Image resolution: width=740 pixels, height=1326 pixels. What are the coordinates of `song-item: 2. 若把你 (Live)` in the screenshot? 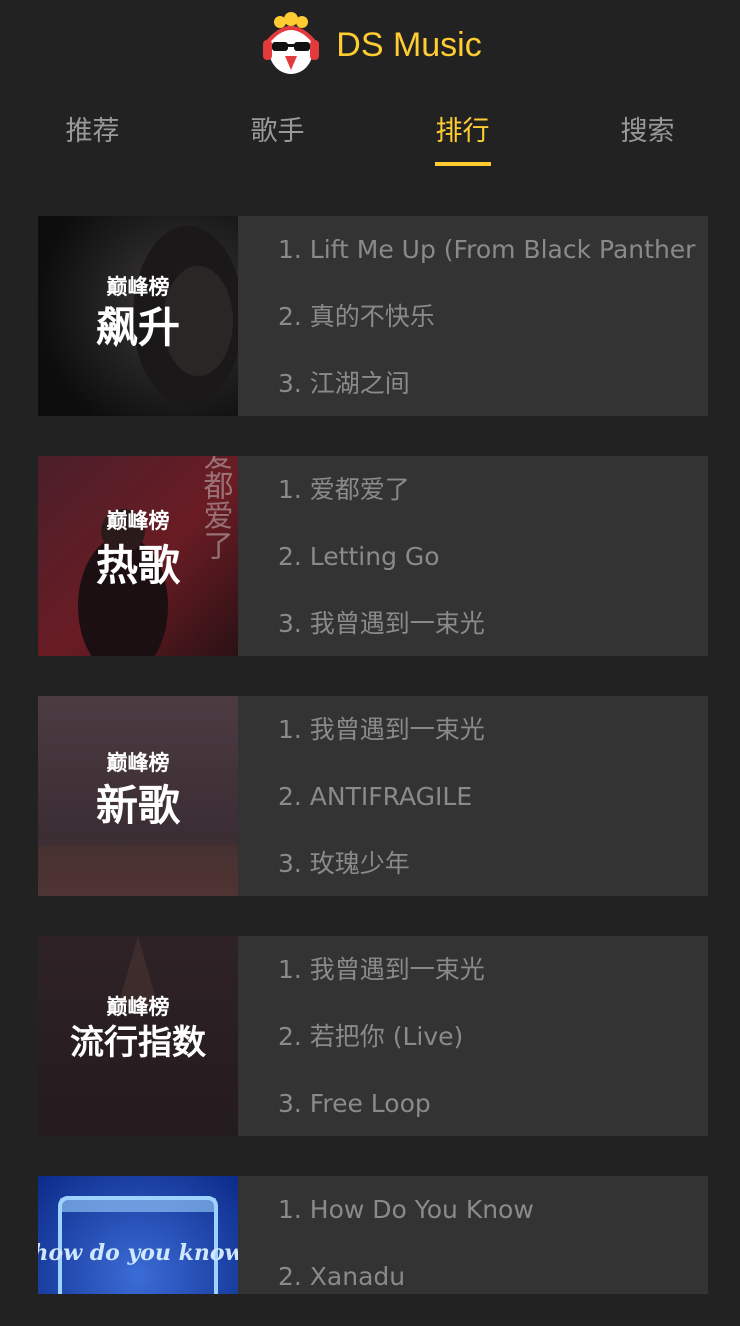 It's located at (371, 1036).